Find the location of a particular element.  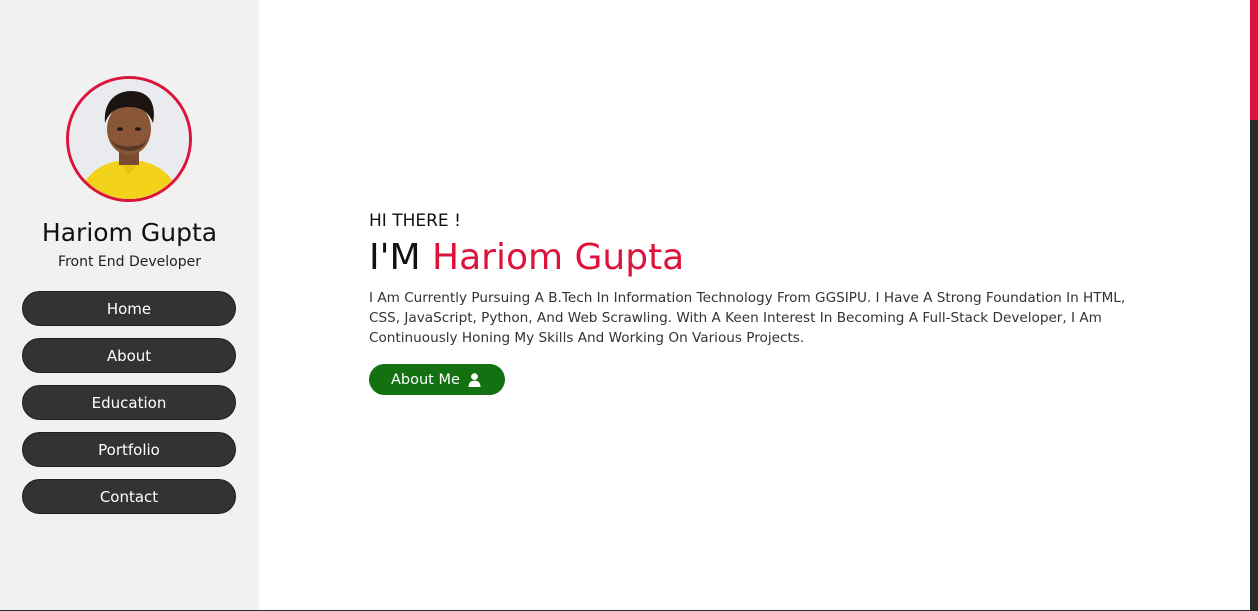

sidebar-nav: Home About Education Portfolio Contact is located at coordinates (129, 408).